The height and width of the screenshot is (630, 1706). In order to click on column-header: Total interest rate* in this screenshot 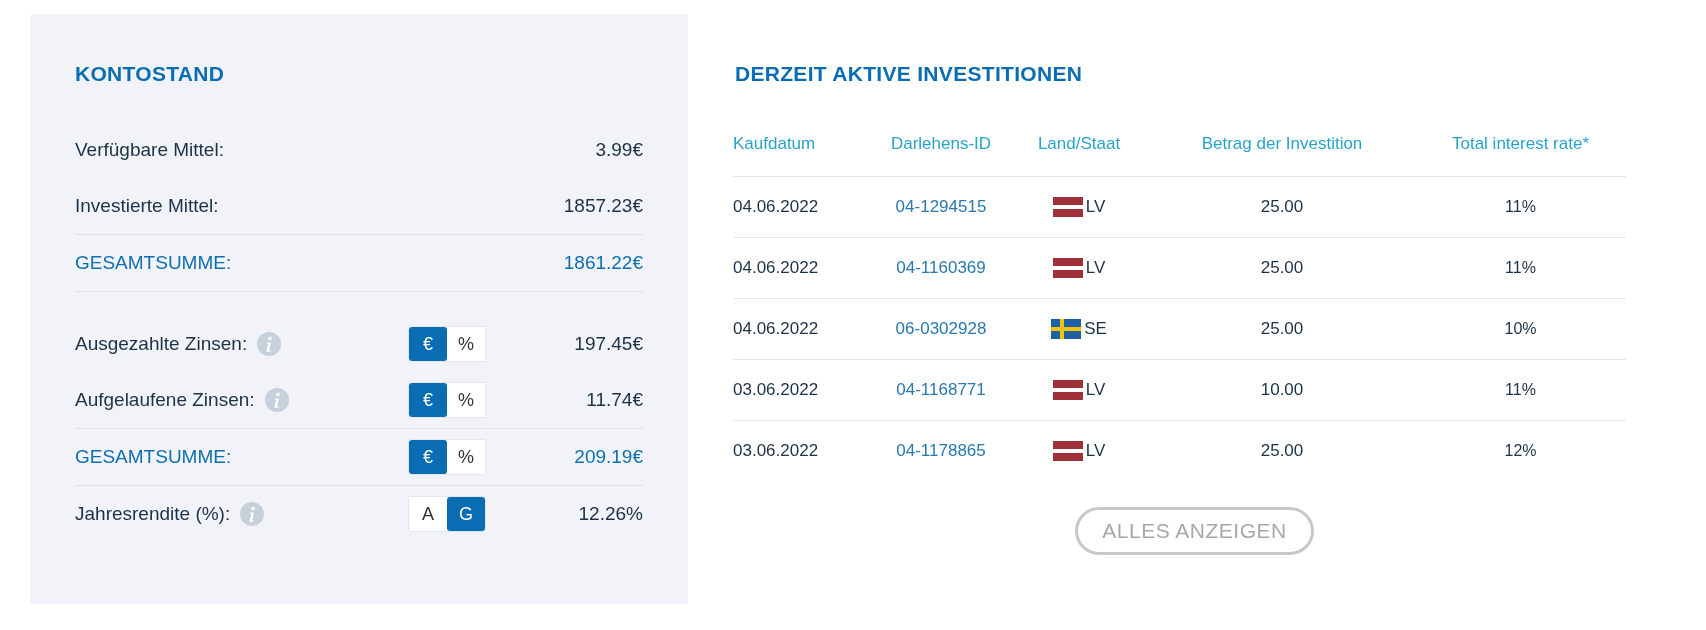, I will do `click(1520, 144)`.